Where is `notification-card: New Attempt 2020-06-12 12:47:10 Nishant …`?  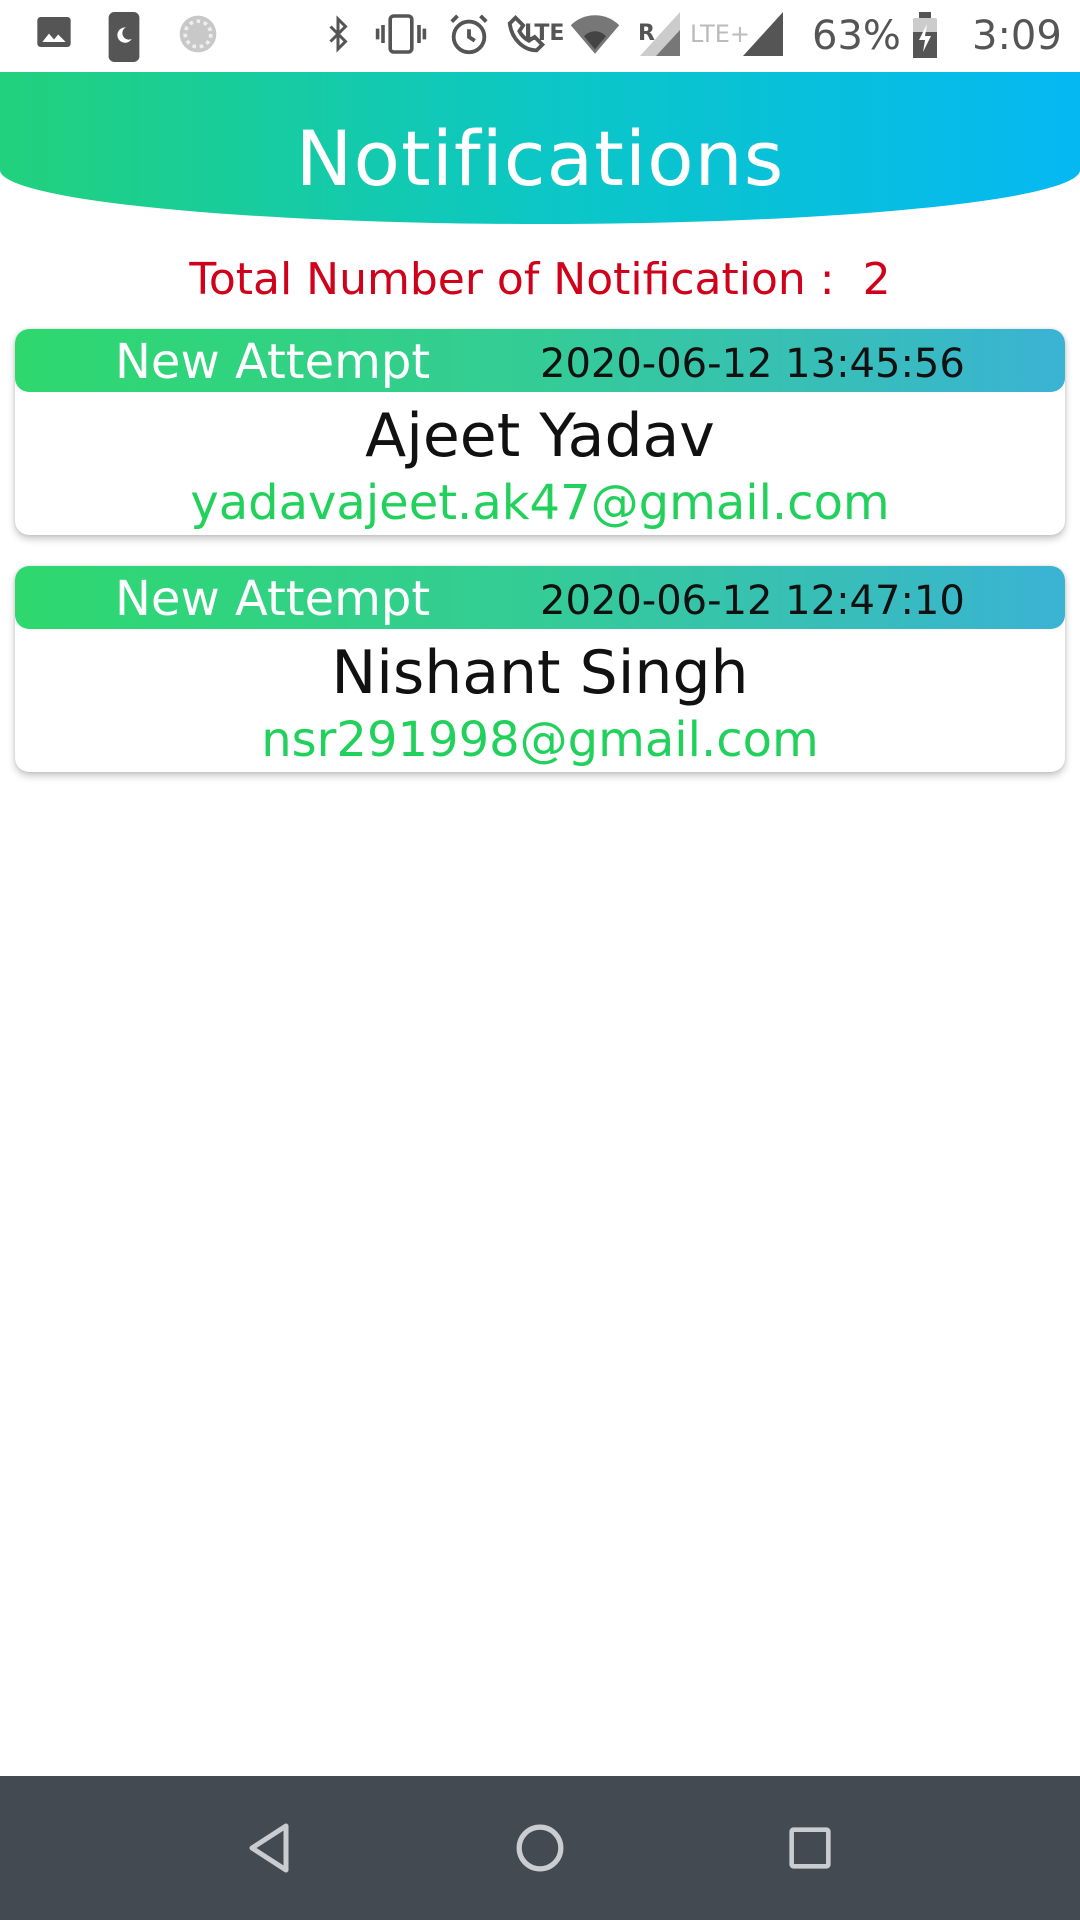
notification-card: New Attempt 2020-06-12 12:47:10 Nishant … is located at coordinates (540, 669).